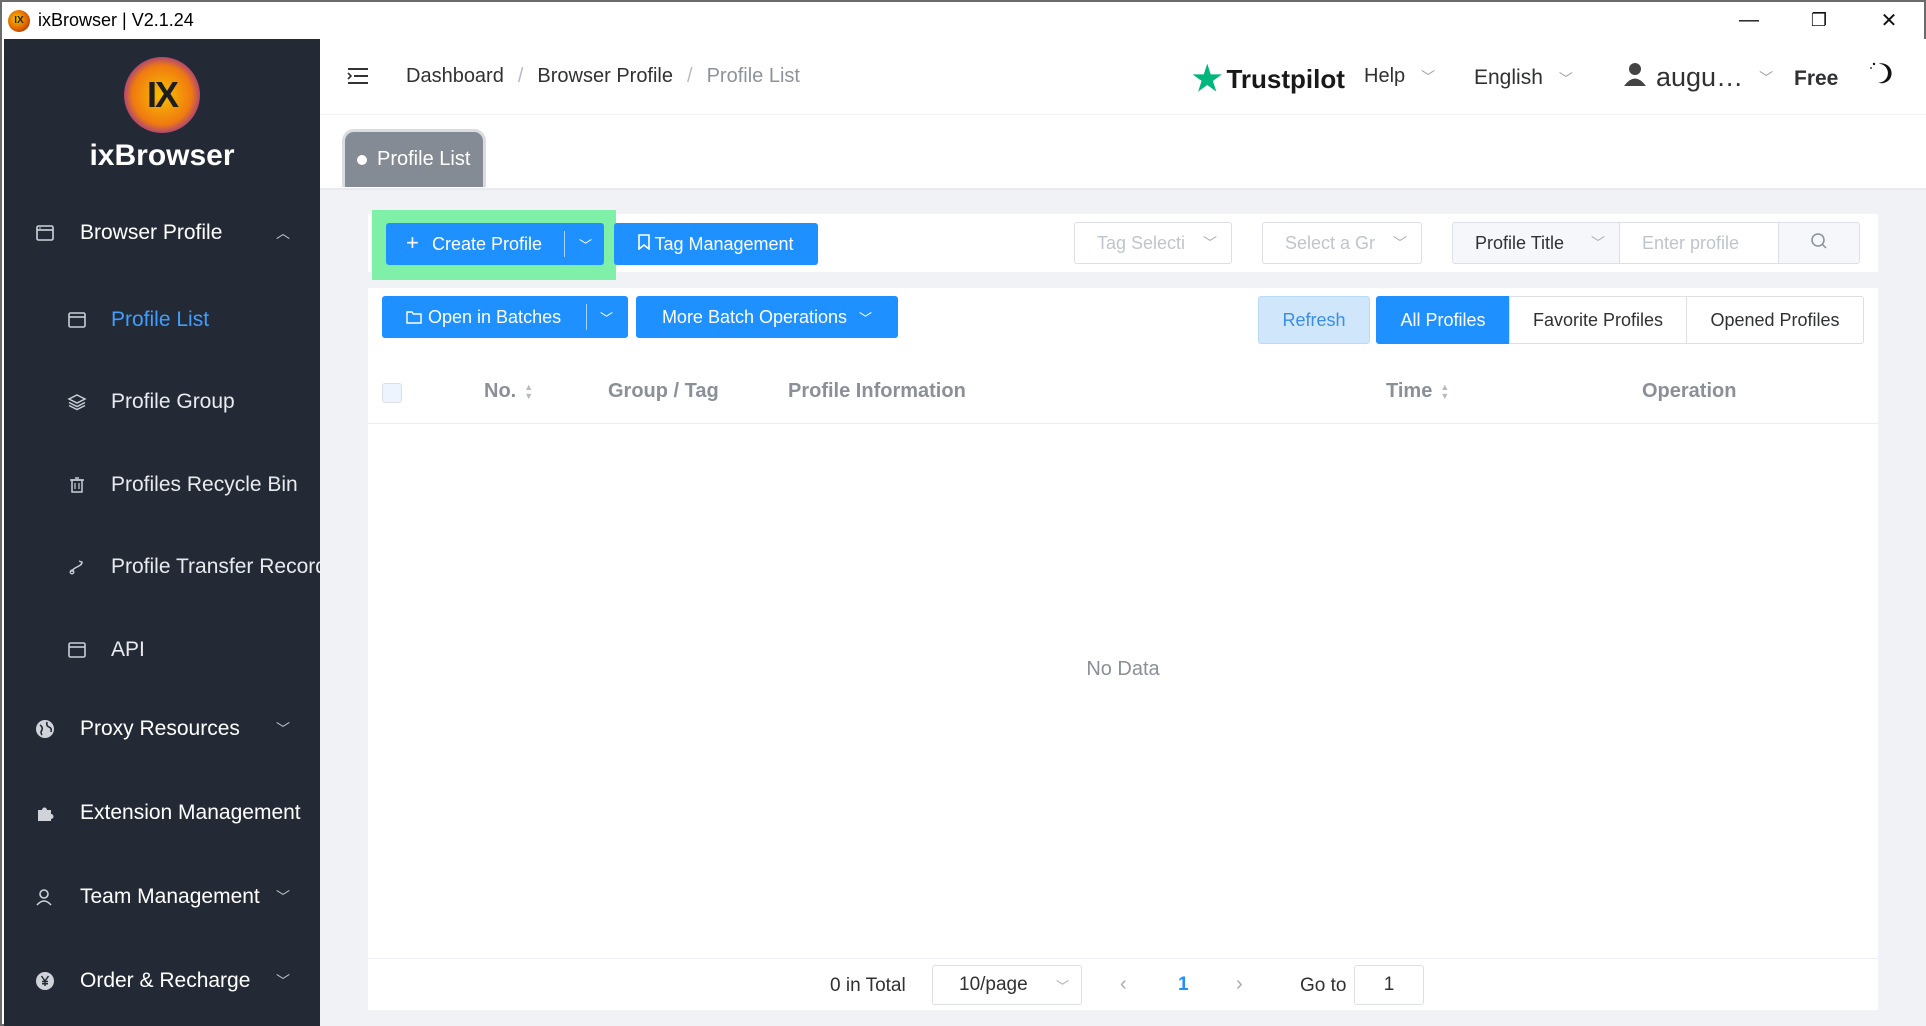  I want to click on language-menu: English ﹀, so click(1523, 78).